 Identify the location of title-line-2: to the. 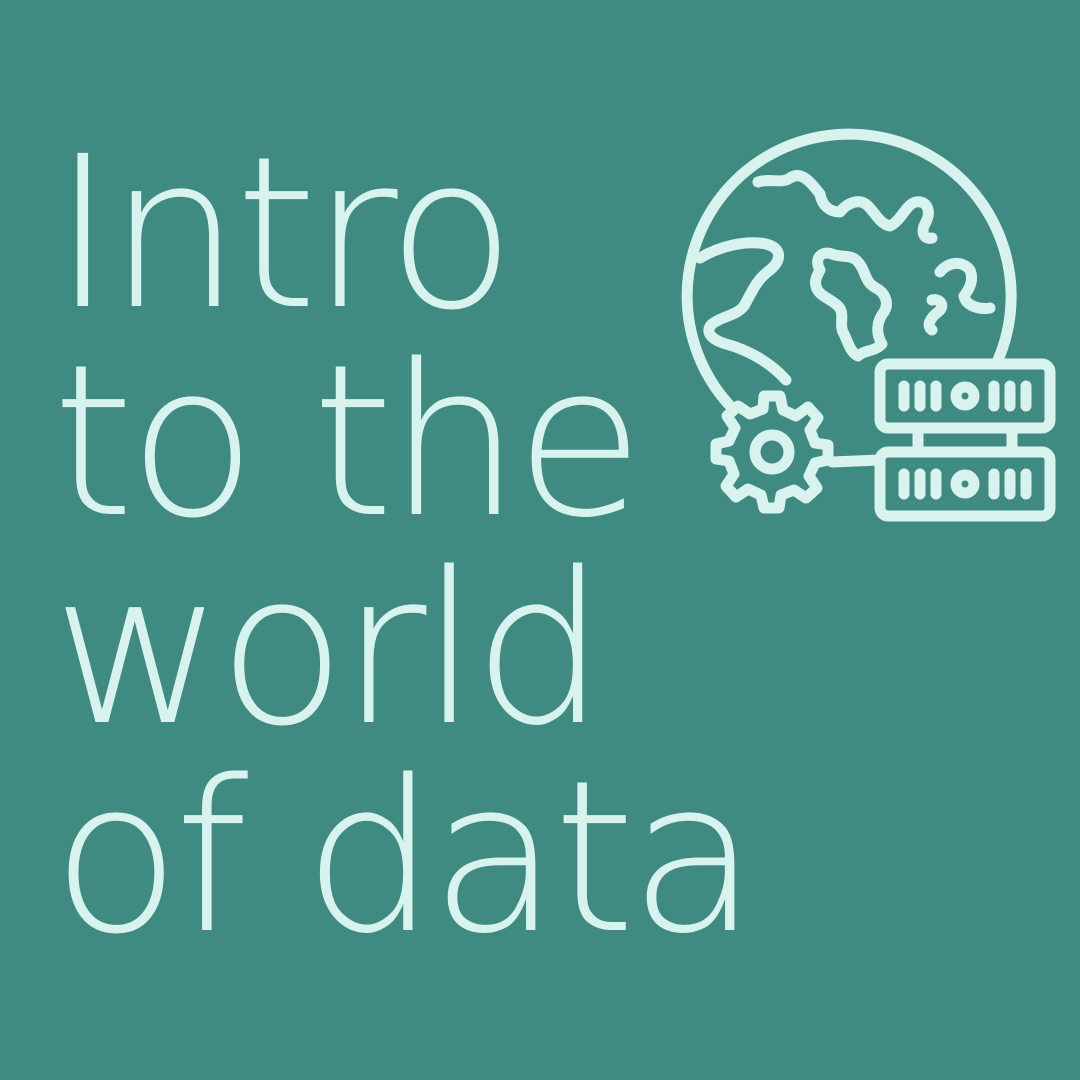
(348, 441).